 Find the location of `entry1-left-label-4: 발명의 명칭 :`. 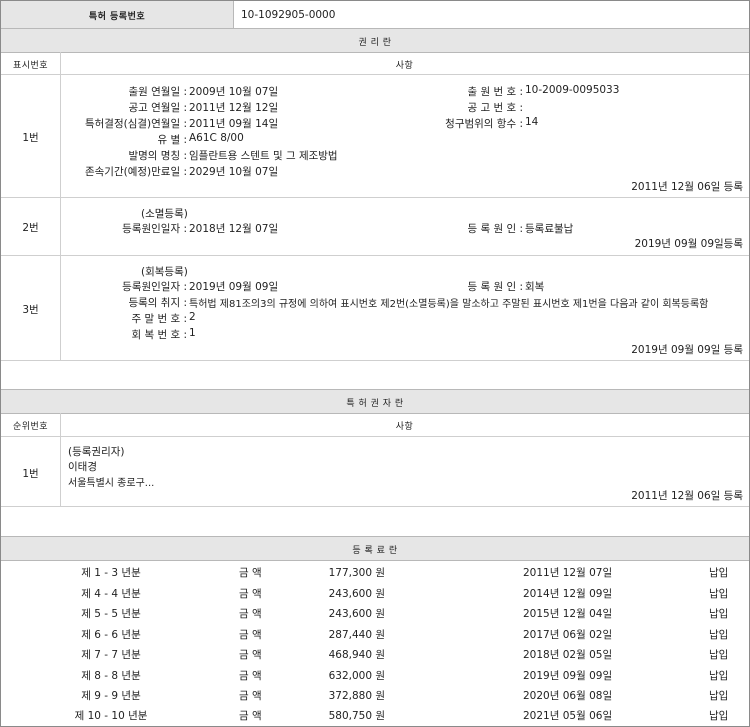

entry1-left-label-4: 발명의 명칭 : is located at coordinates (157, 156).